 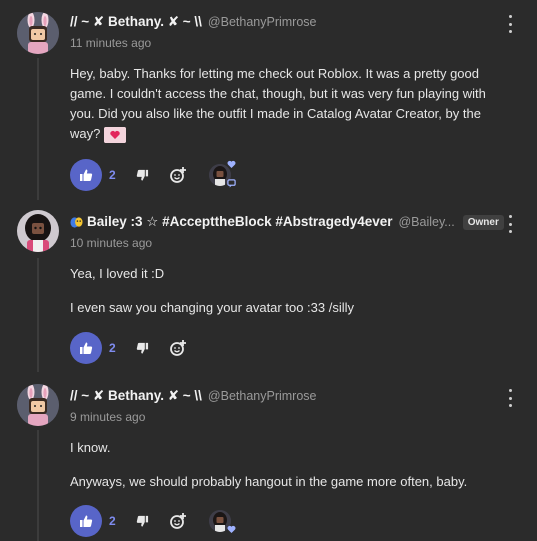 I want to click on comment-text: Yea, I loved it :D, so click(x=117, y=273).